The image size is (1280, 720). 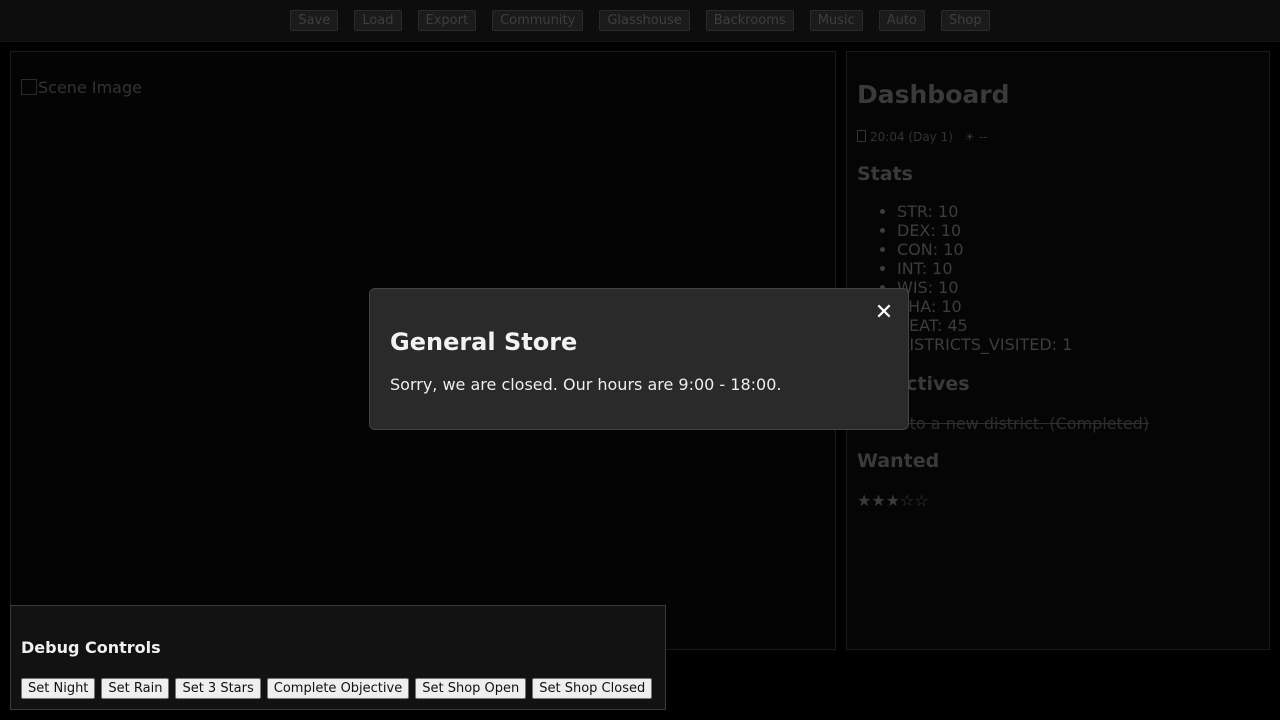 I want to click on complete-objective-button: Complete Objective, so click(x=338, y=688).